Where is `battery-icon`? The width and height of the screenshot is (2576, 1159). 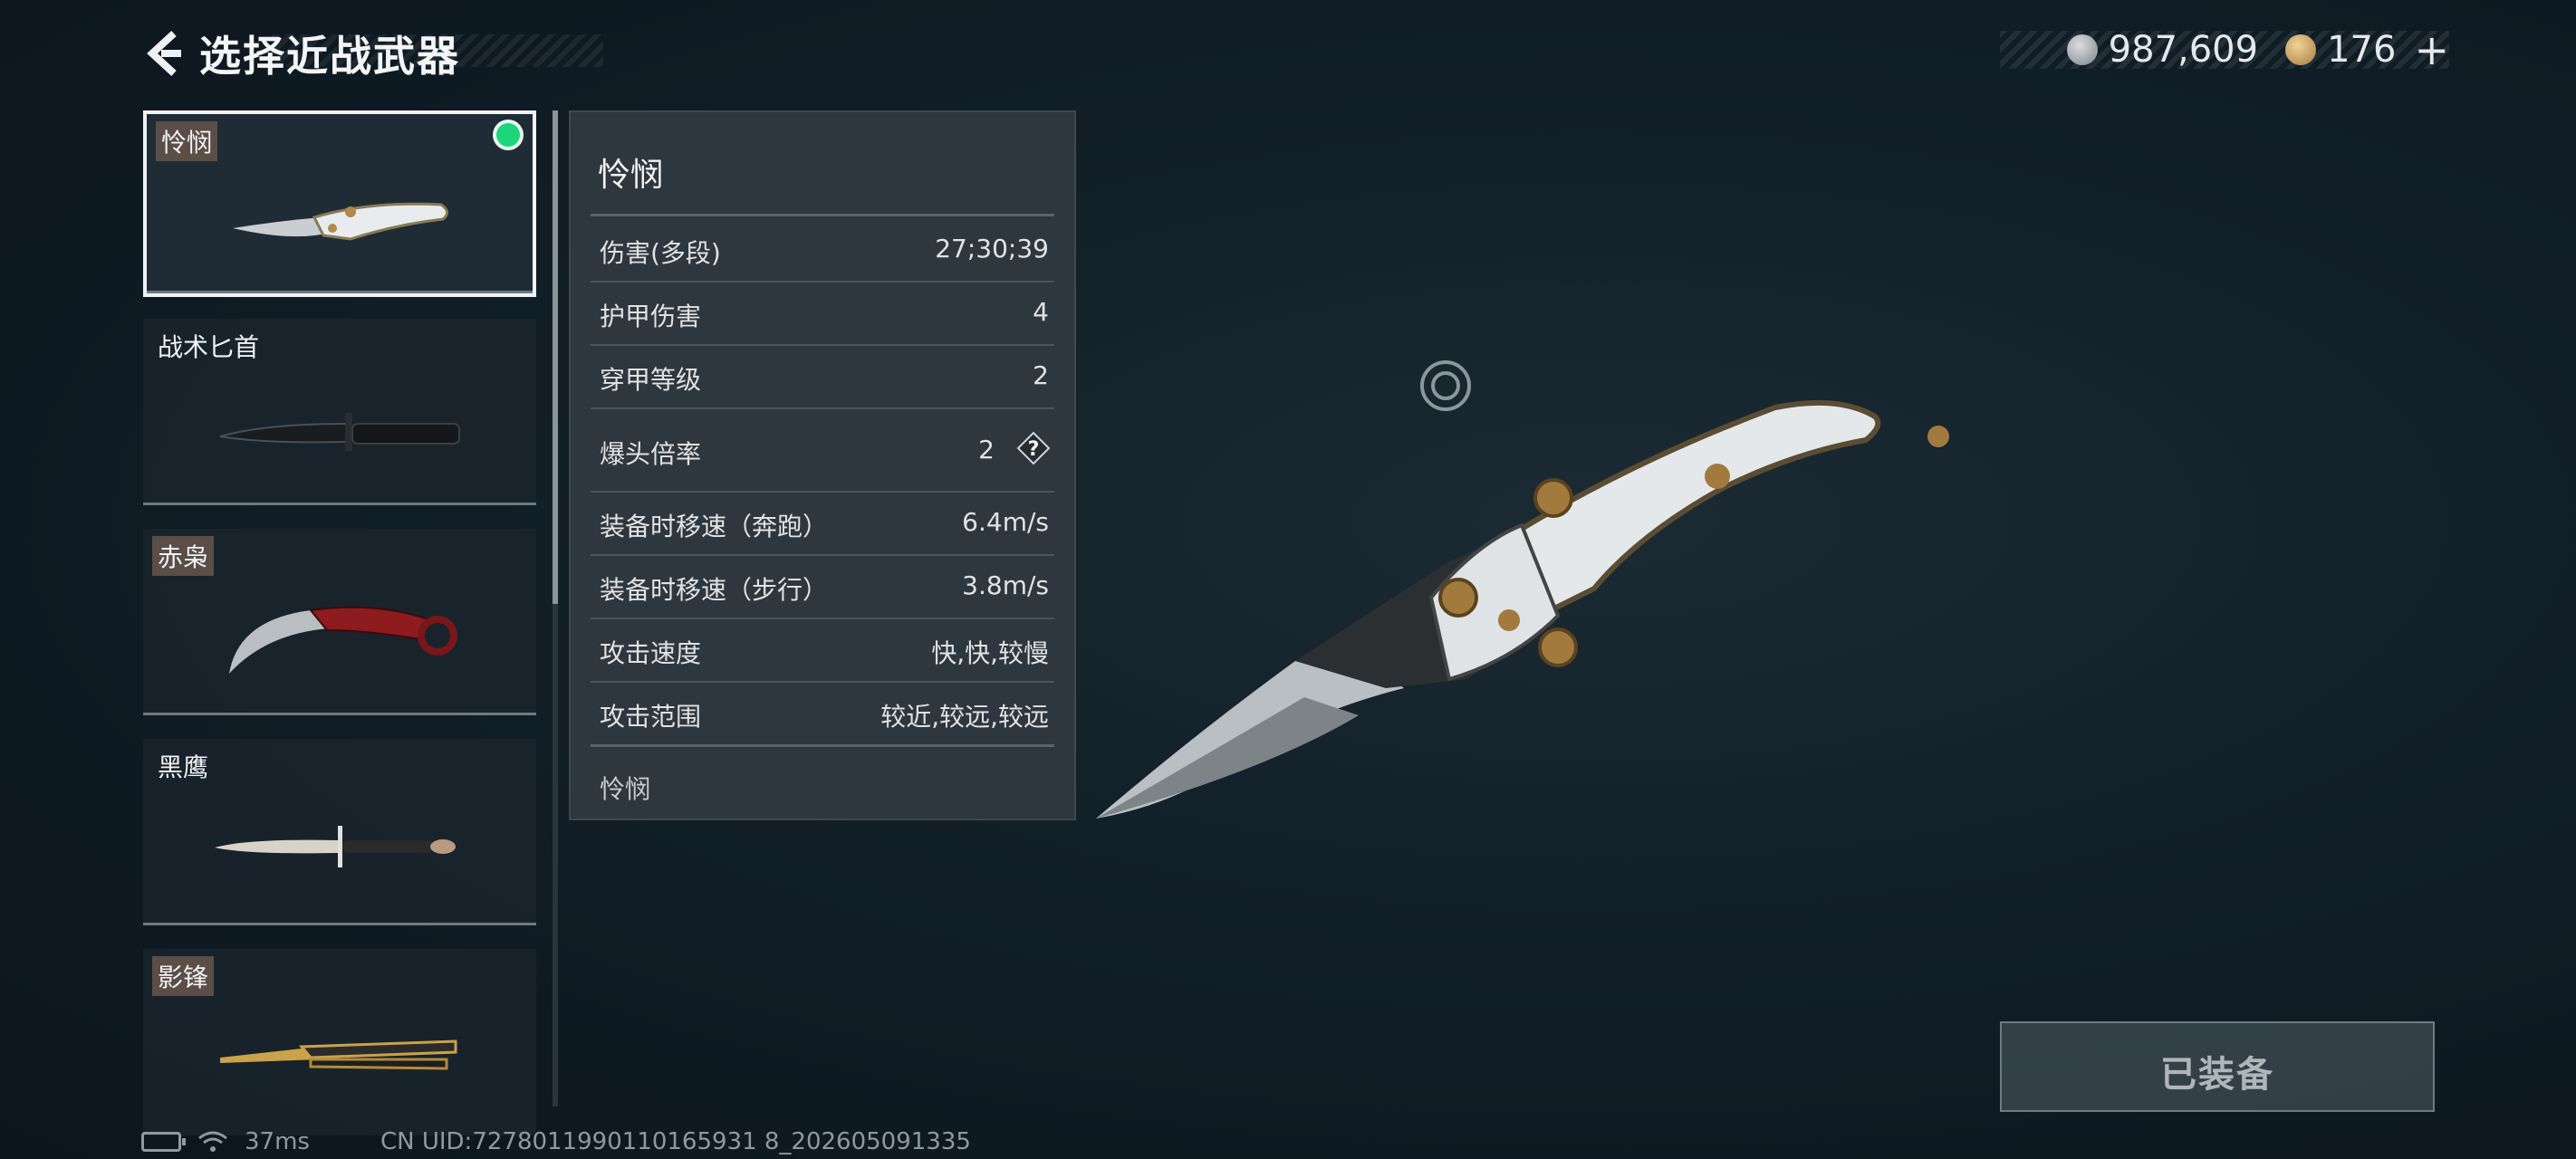
battery-icon is located at coordinates (163, 1142).